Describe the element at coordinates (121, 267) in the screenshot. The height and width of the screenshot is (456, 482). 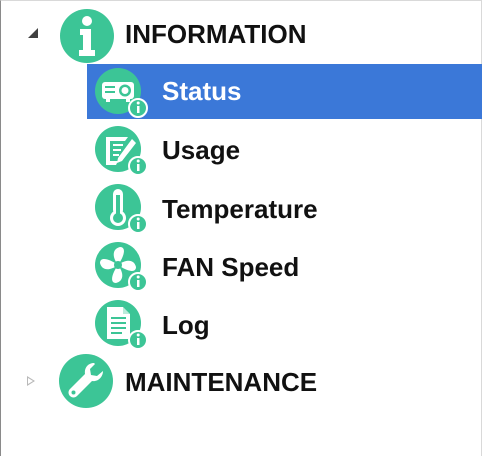
I see `fan-icon` at that location.